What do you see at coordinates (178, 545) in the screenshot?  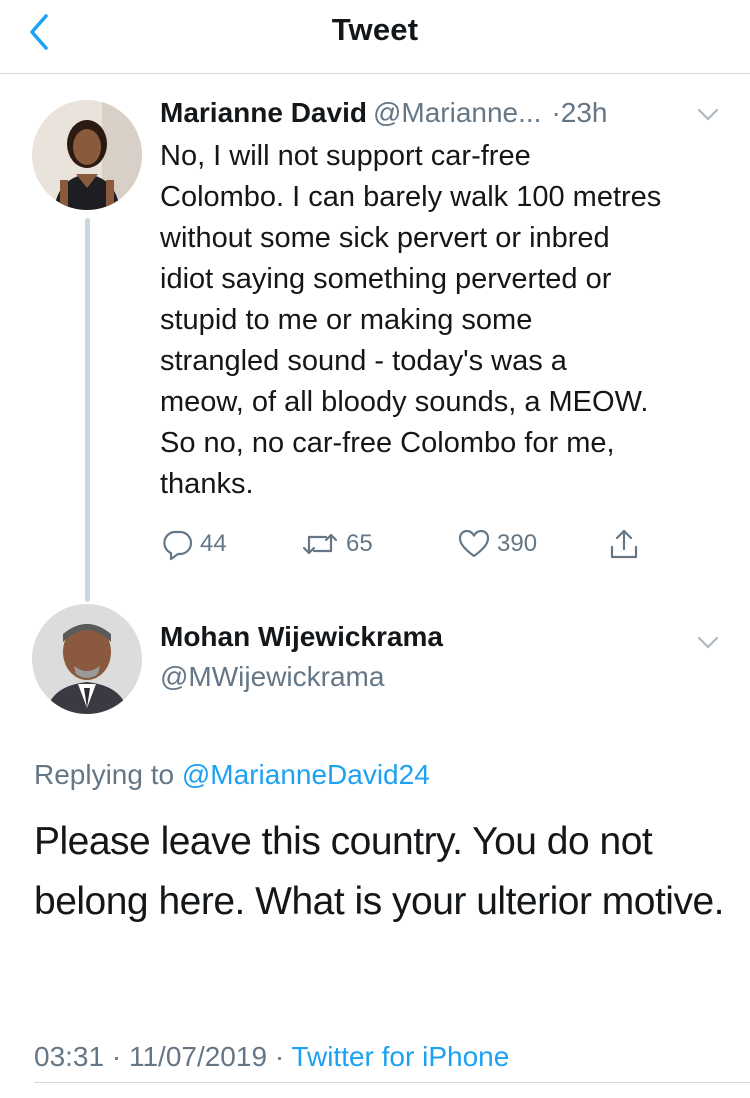 I see `reply-icon` at bounding box center [178, 545].